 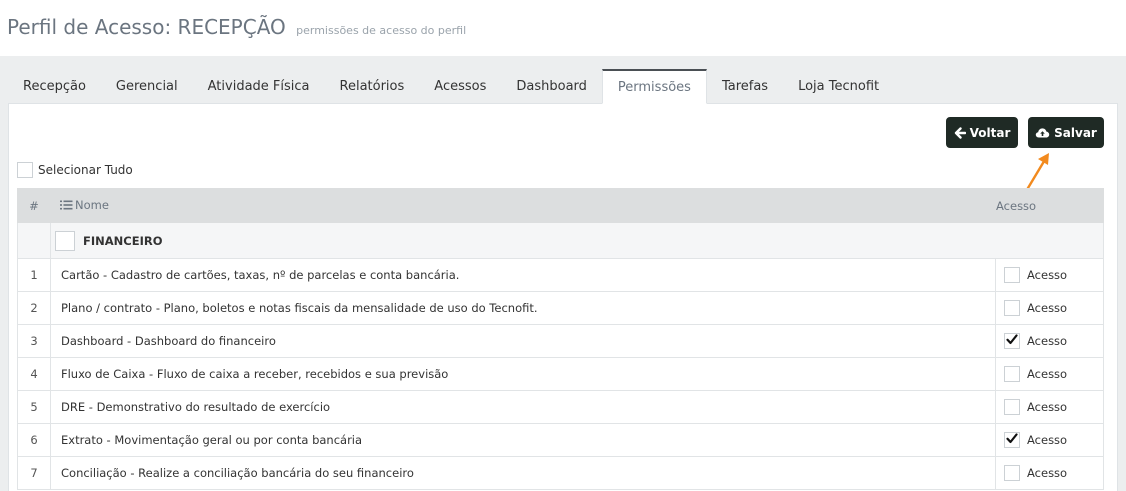 I want to click on group-cell: FINANCEIRO, so click(x=577, y=240).